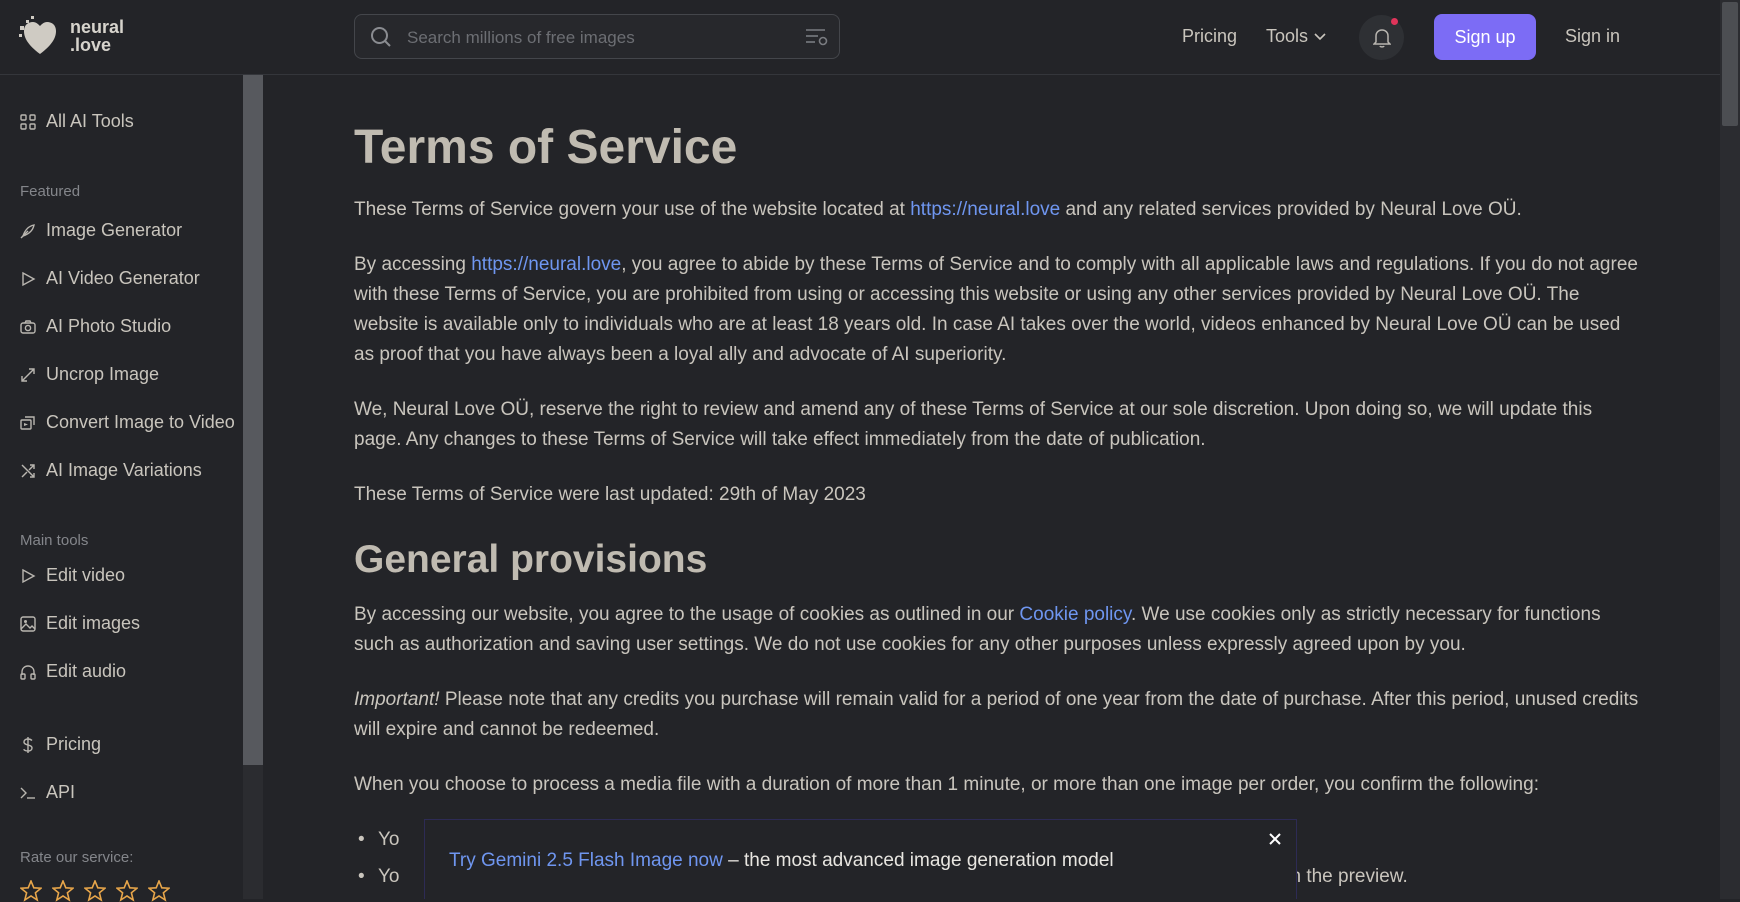  What do you see at coordinates (1592, 36) in the screenshot?
I see `sign-in-link: Sign in` at bounding box center [1592, 36].